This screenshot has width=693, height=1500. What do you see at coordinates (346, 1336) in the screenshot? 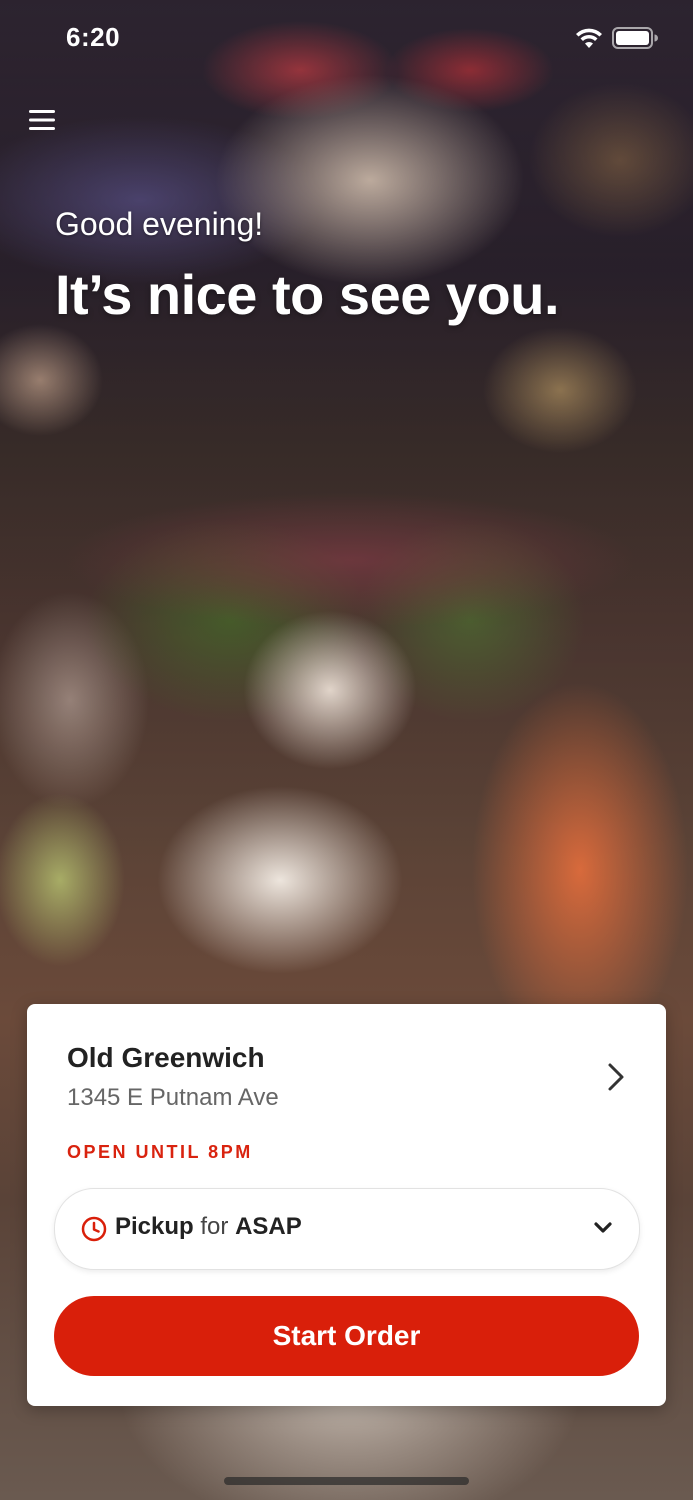
I see `start-order-button: Start Order` at bounding box center [346, 1336].